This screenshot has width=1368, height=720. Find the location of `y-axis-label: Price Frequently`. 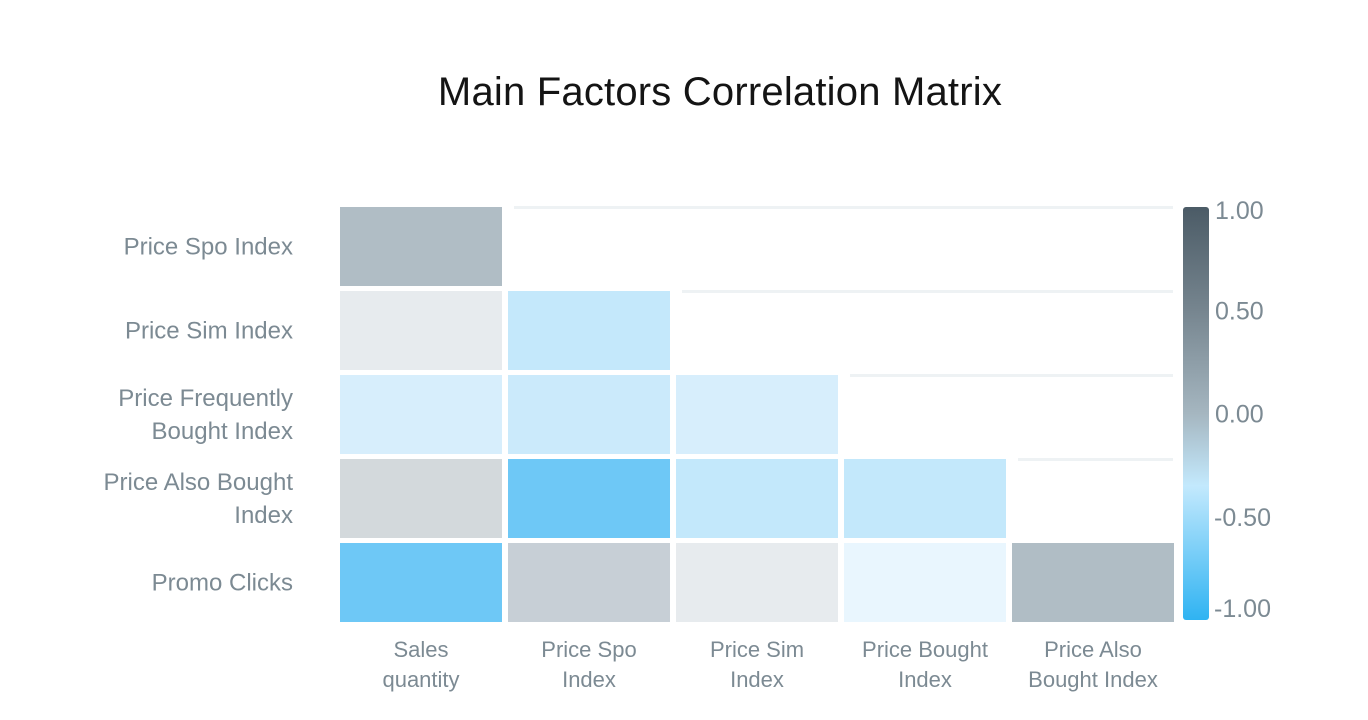

y-axis-label: Price Frequently is located at coordinates (205, 398).